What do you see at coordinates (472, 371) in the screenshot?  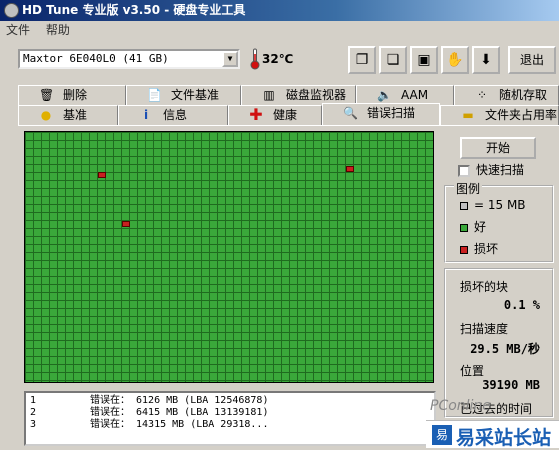 I see `position-label: 位置` at bounding box center [472, 371].